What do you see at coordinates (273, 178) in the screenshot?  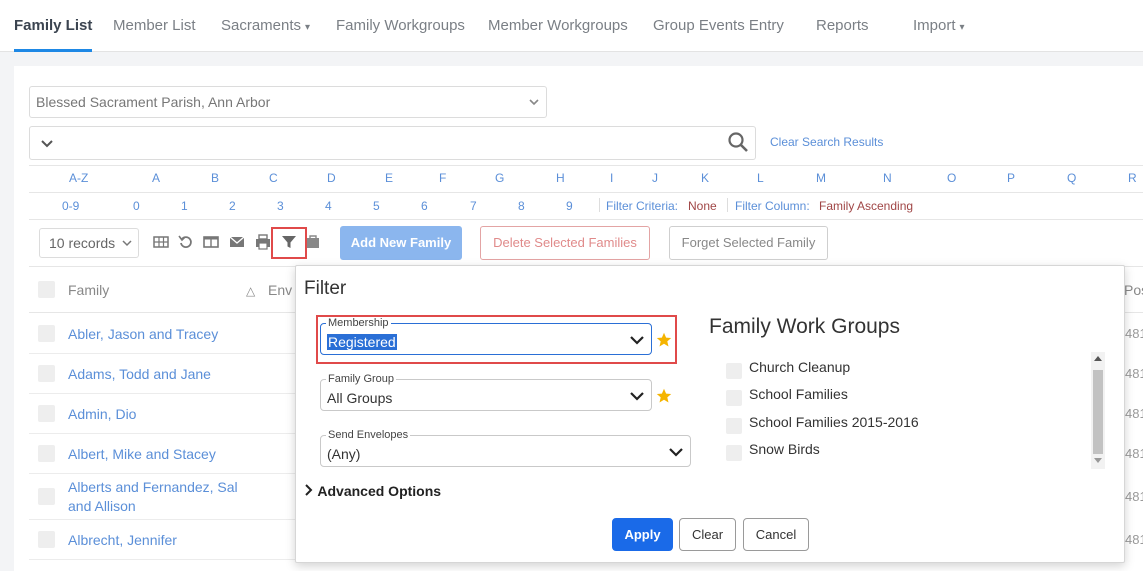 I see `alpha-filter: C` at bounding box center [273, 178].